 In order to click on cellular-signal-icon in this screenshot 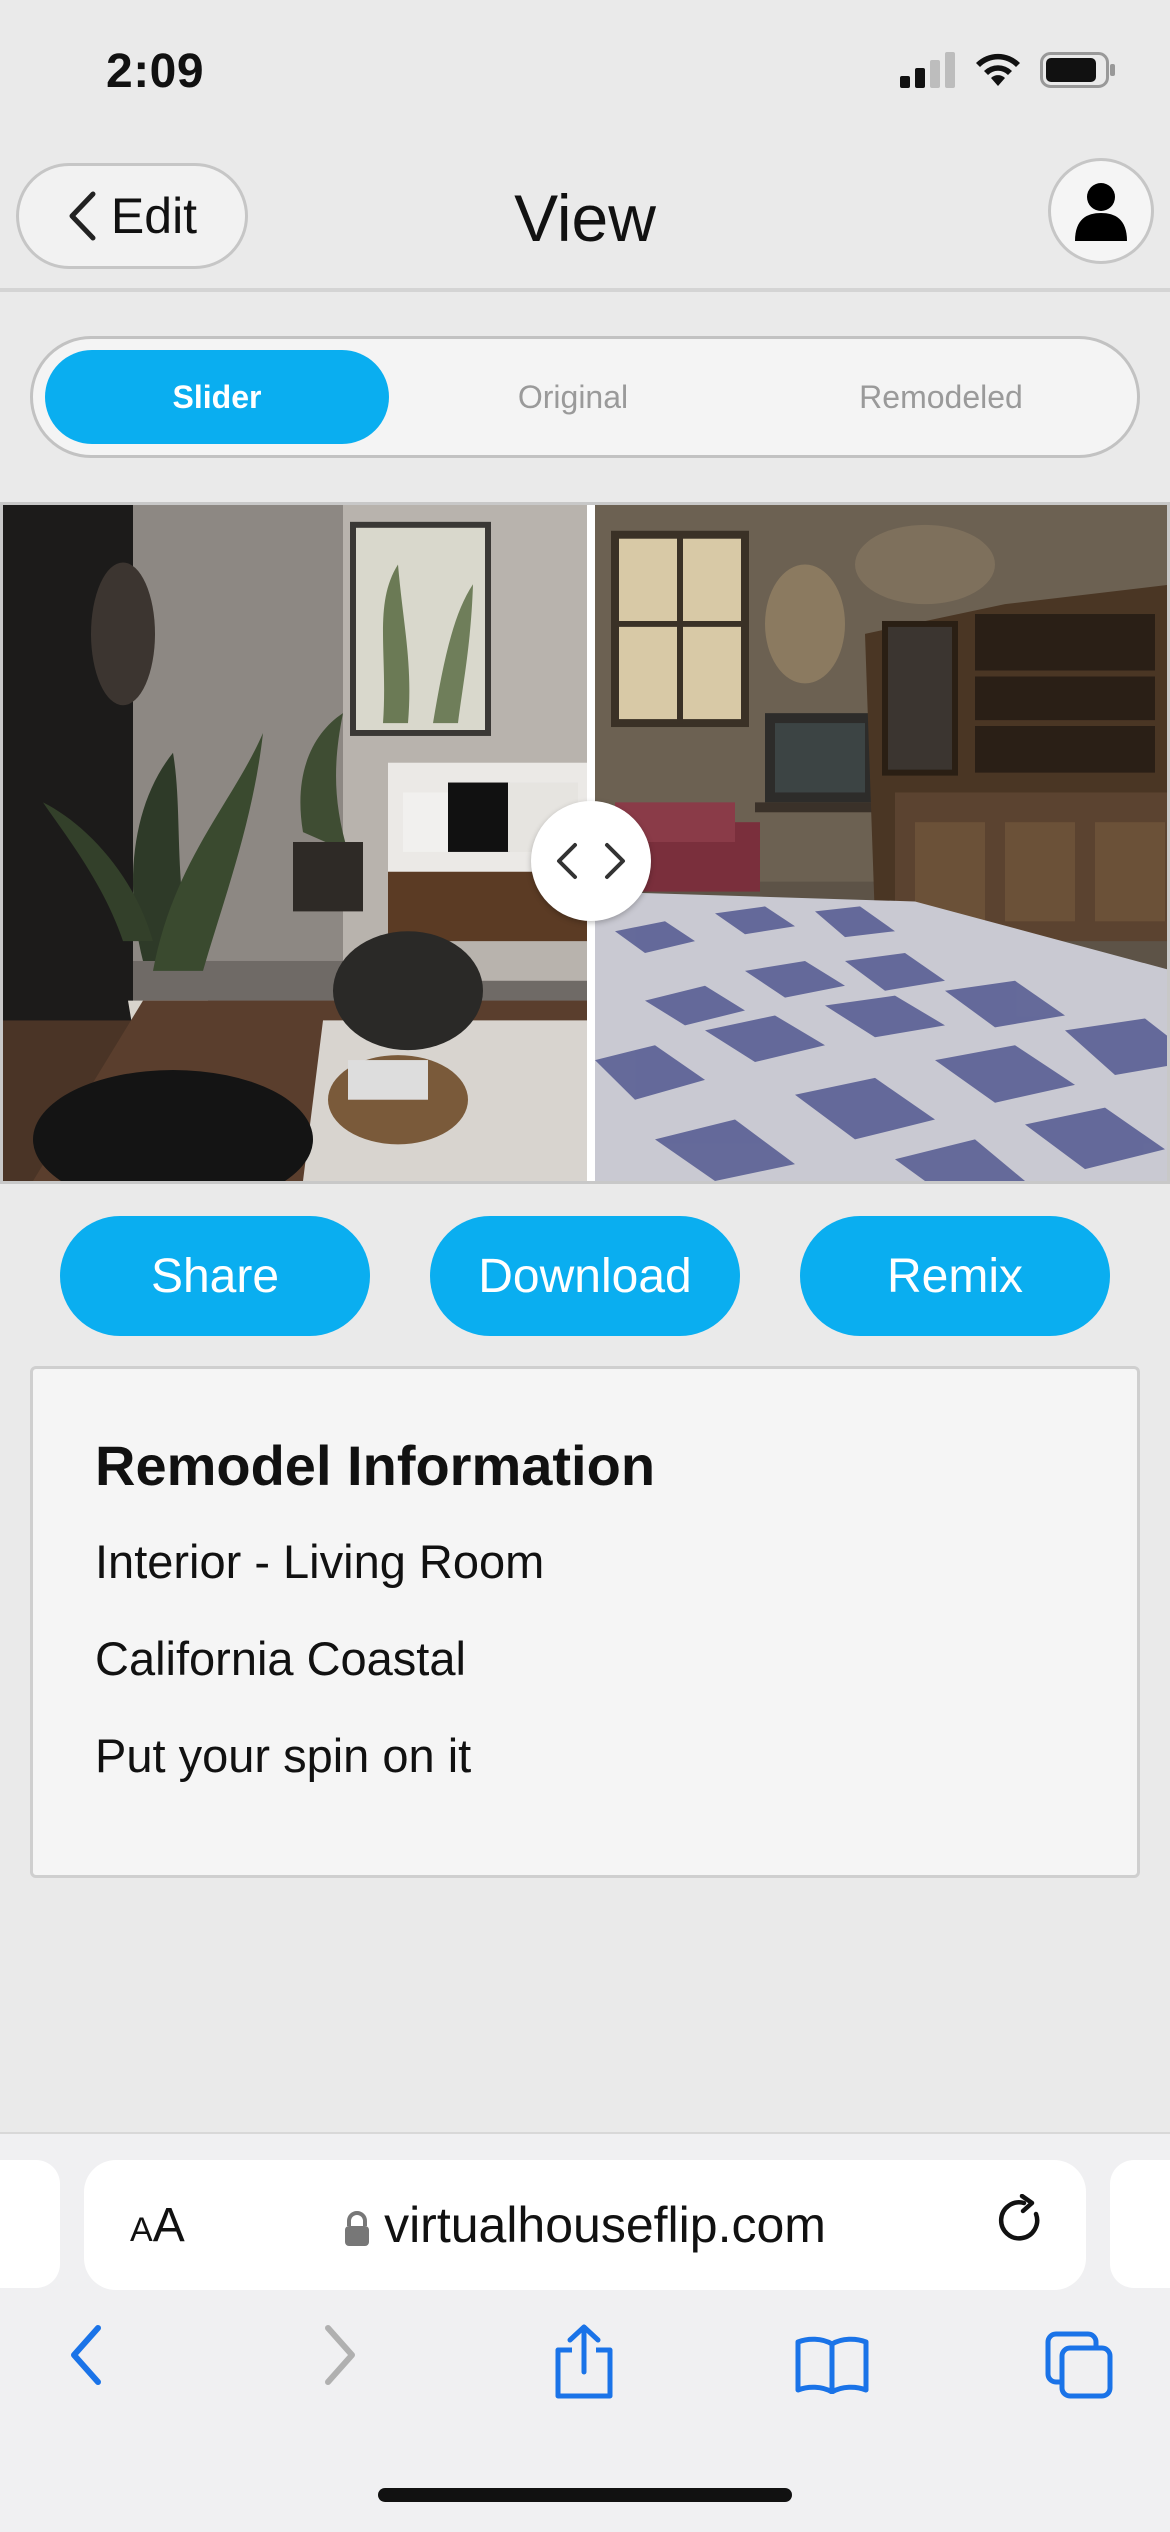, I will do `click(927, 70)`.